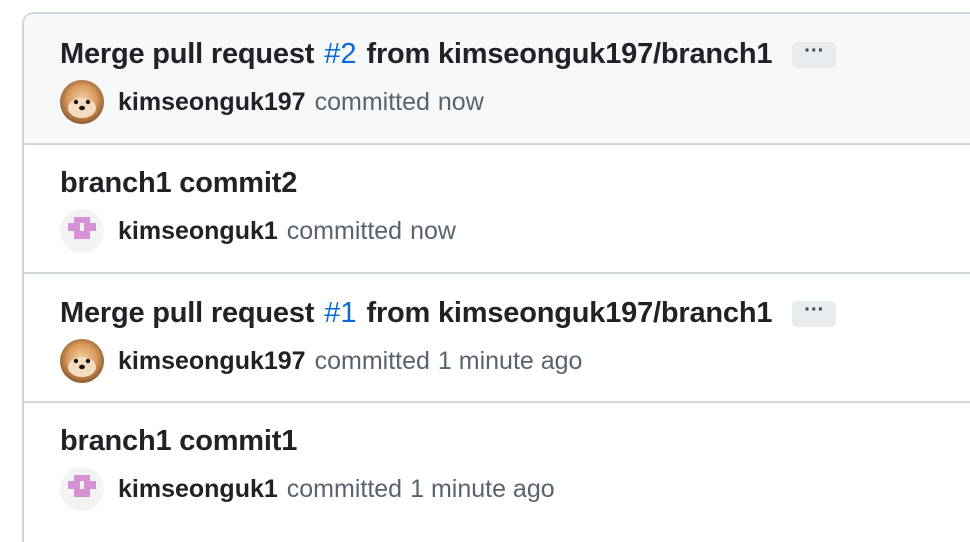 This screenshot has height=542, width=970. I want to click on commit-title-line: branch1 commit1, so click(178, 441).